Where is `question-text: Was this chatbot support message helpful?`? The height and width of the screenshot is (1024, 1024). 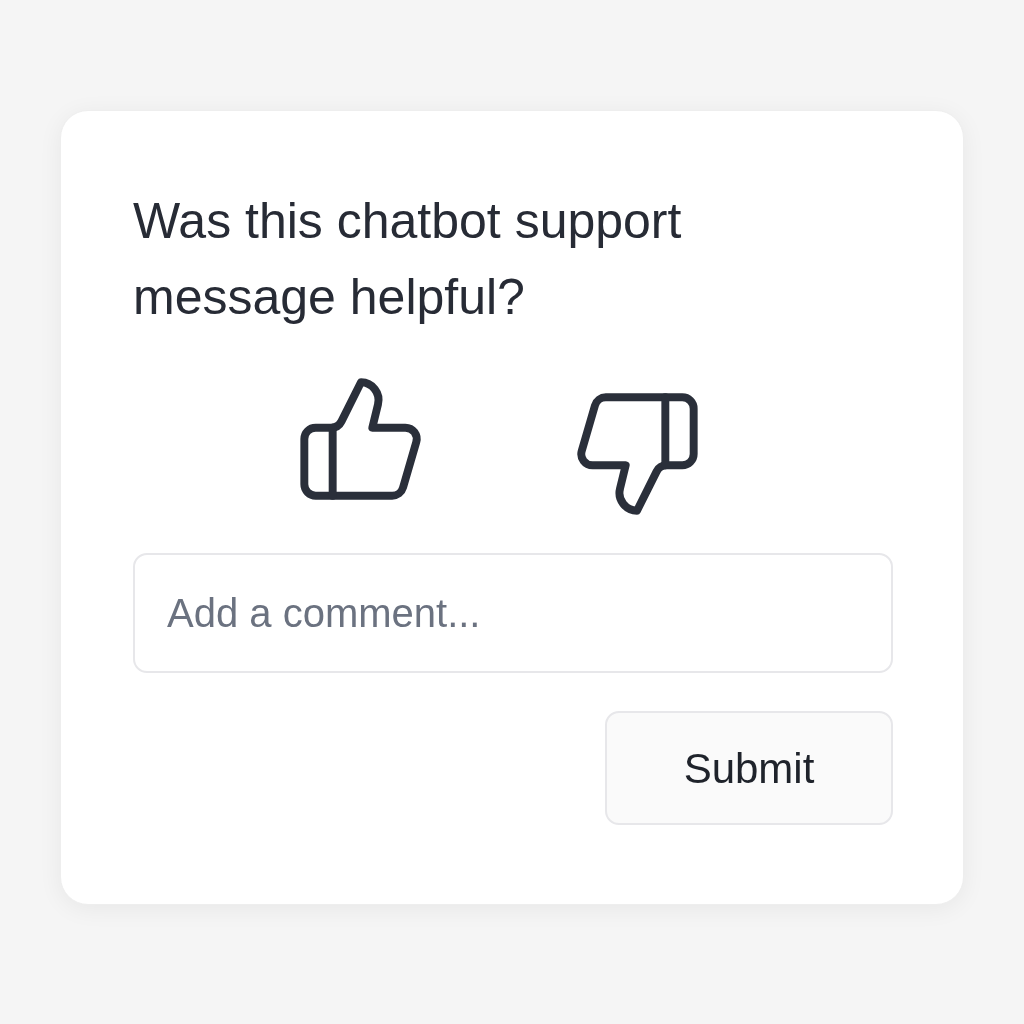
question-text: Was this chatbot support message helpful? is located at coordinates (408, 259).